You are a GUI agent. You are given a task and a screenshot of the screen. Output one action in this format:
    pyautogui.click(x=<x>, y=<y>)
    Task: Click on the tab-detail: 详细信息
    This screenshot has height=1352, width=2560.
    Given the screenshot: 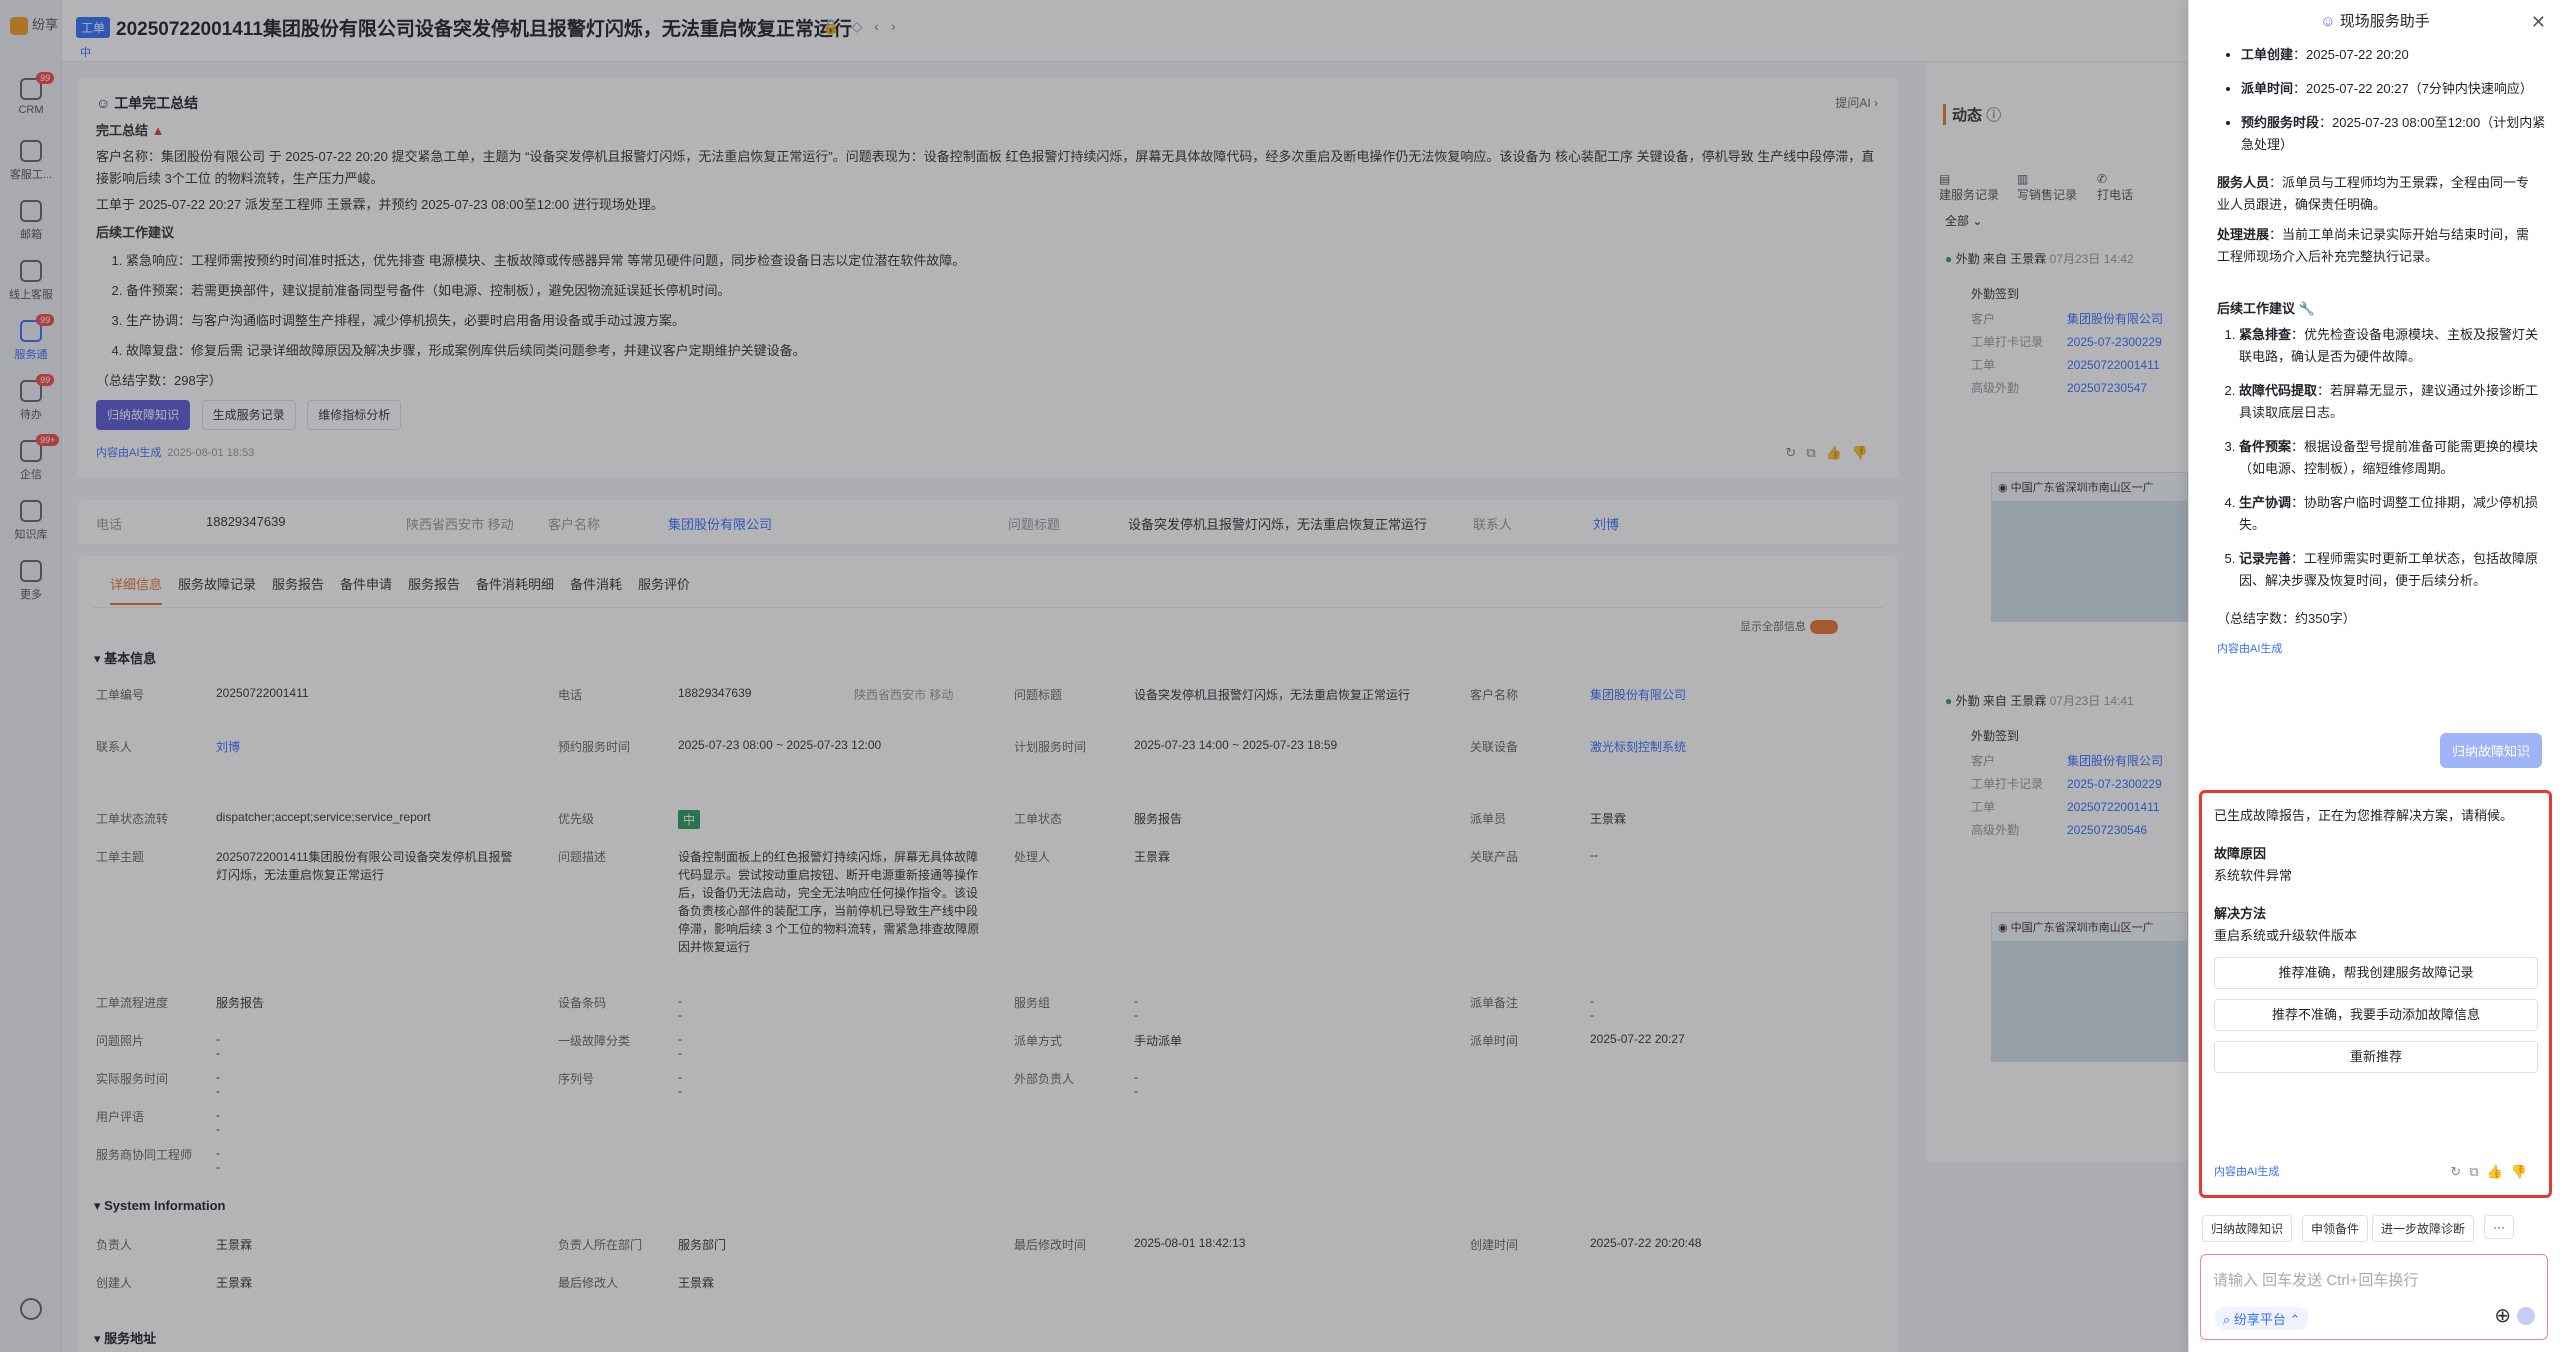 What is the action you would take?
    pyautogui.click(x=136, y=589)
    